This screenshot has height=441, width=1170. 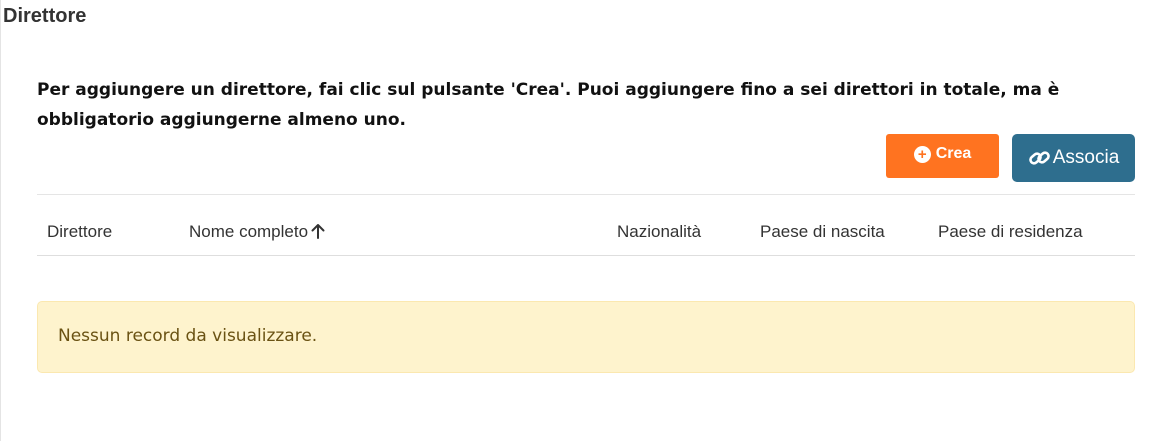 I want to click on column-header-paese-di-nascita: Paese di nascita, so click(x=822, y=232).